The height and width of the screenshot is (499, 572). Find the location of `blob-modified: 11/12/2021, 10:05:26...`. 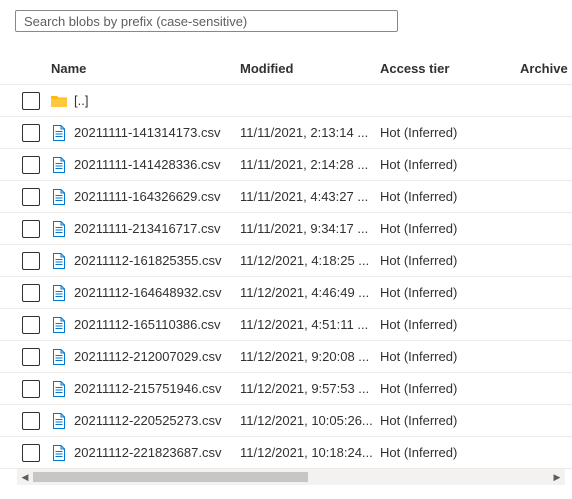

blob-modified: 11/12/2021, 10:05:26... is located at coordinates (306, 420).